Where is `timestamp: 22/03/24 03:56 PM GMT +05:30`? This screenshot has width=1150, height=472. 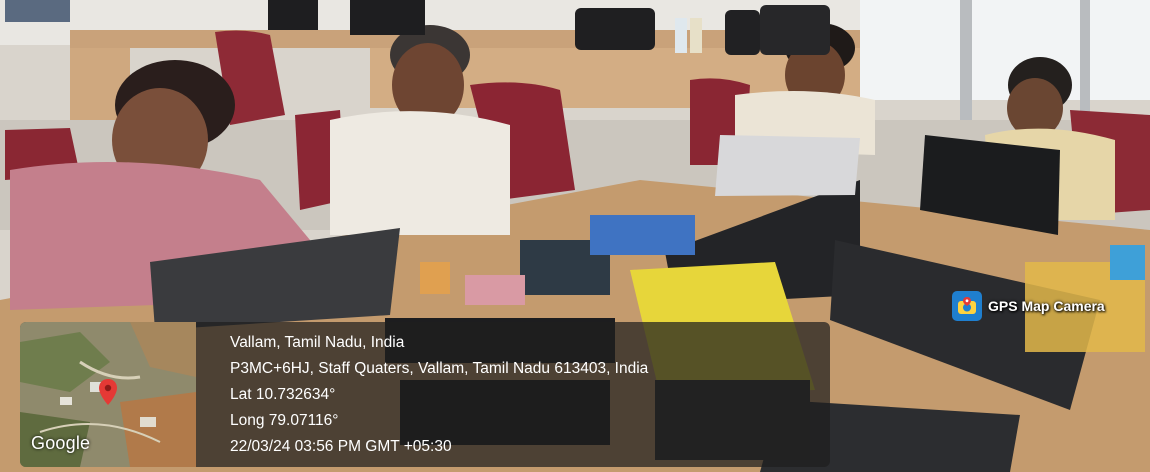 timestamp: 22/03/24 03:56 PM GMT +05:30 is located at coordinates (341, 446).